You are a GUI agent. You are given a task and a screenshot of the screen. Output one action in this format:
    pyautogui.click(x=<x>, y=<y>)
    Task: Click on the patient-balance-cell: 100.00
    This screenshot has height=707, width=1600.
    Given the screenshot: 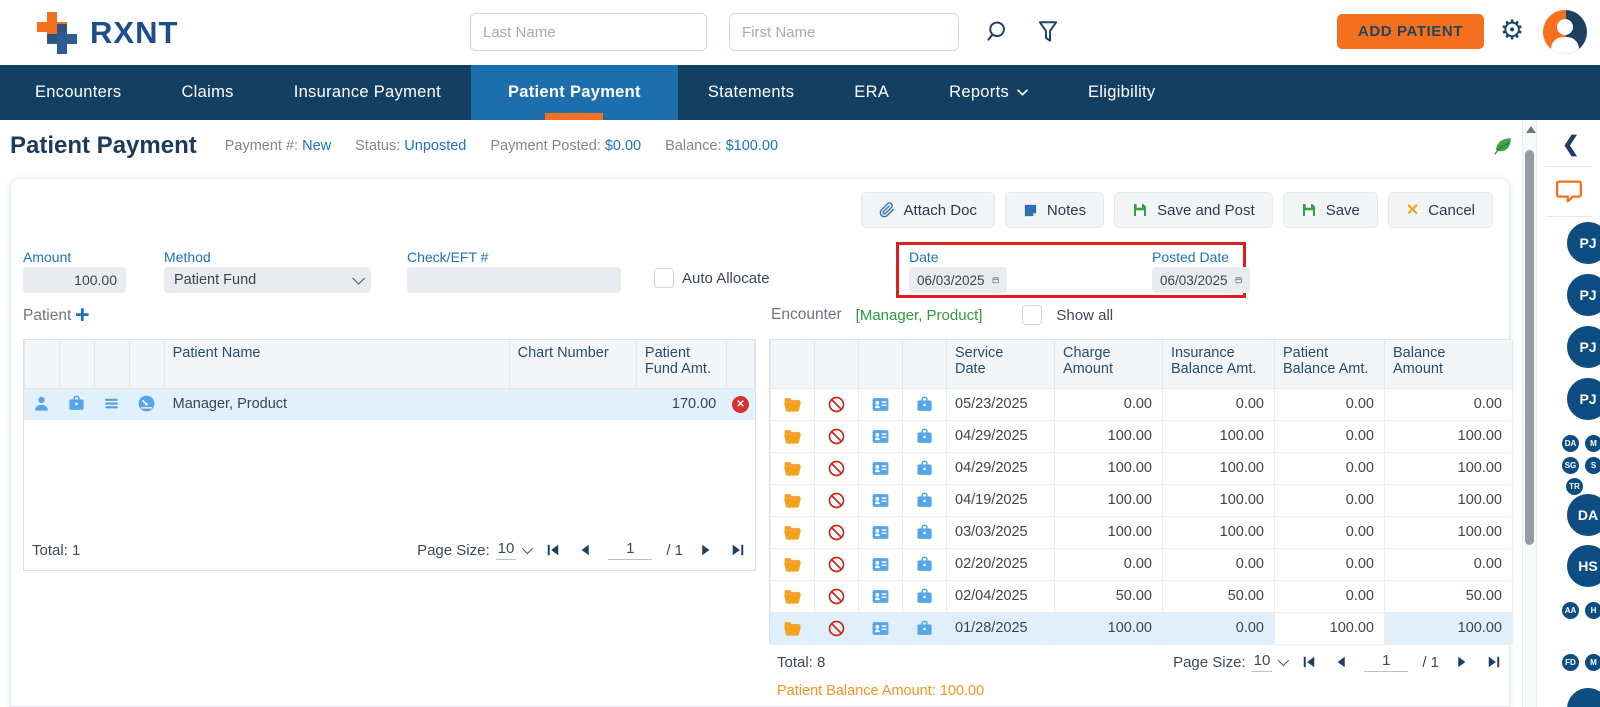 What is the action you would take?
    pyautogui.click(x=1329, y=628)
    